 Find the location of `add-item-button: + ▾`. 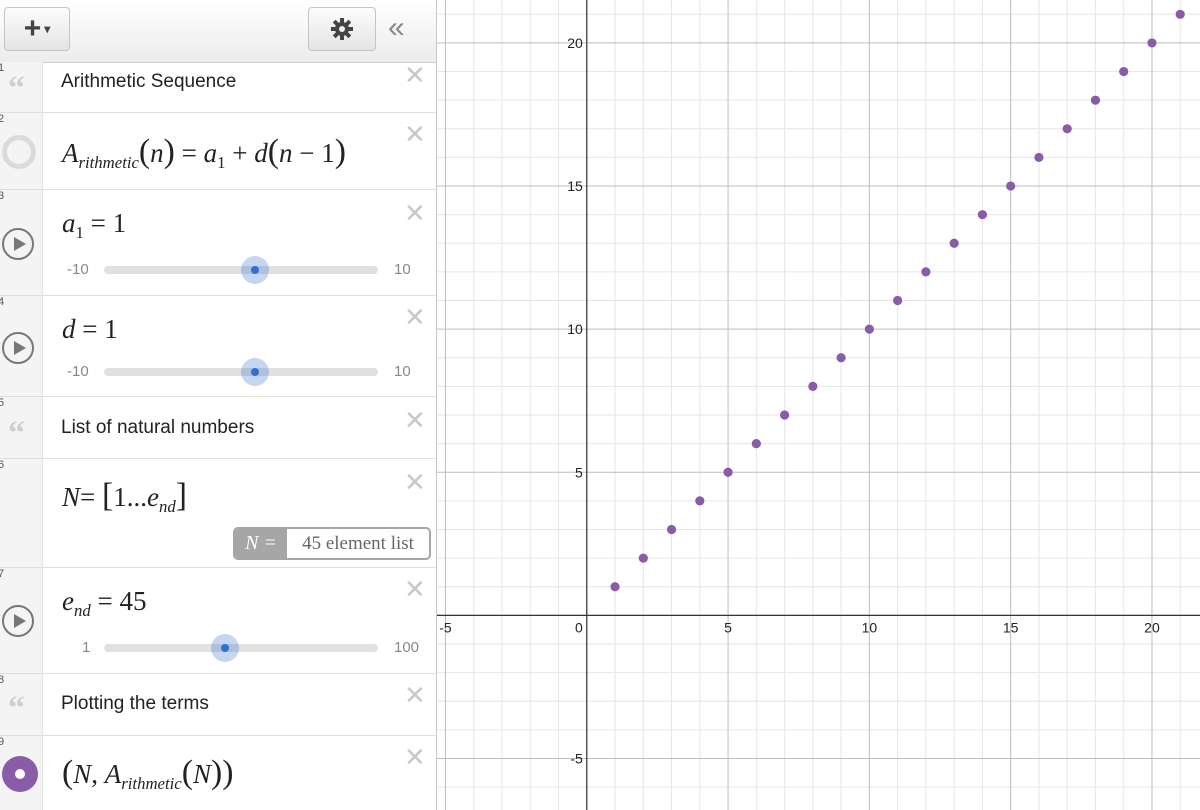

add-item-button: + ▾ is located at coordinates (37, 29).